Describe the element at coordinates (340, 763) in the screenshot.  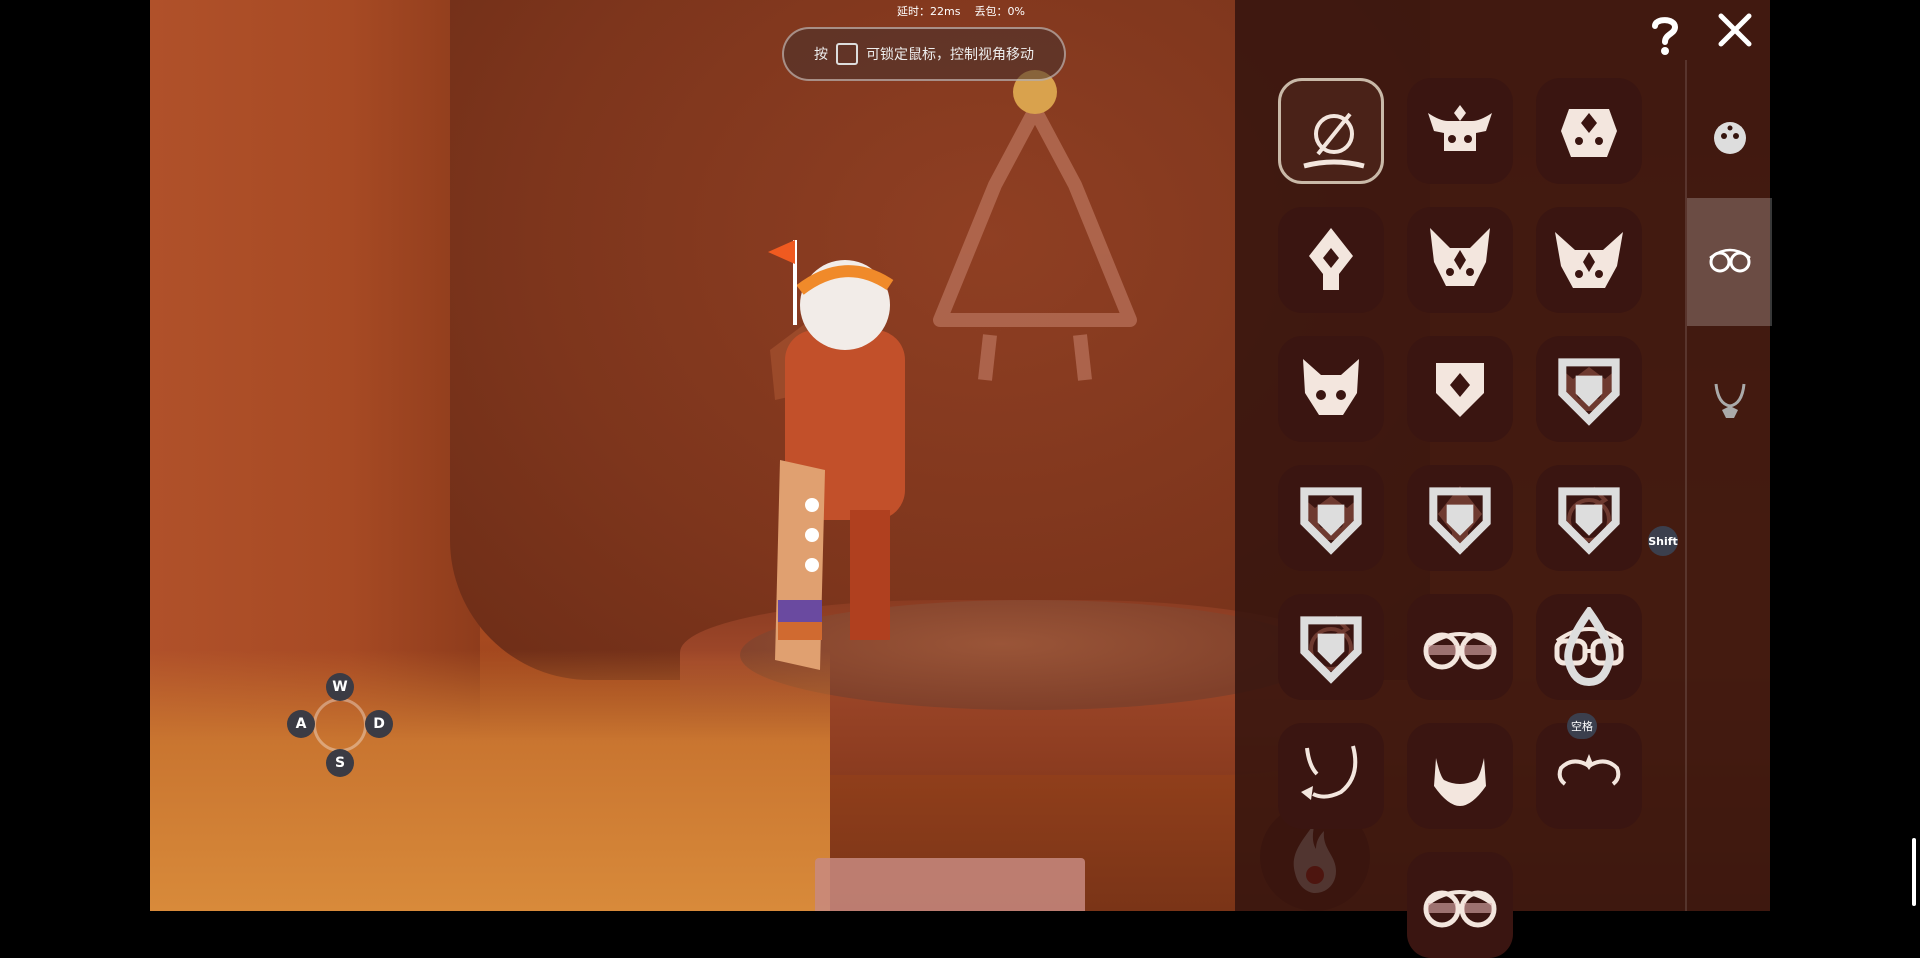
I see `key-s: S` at that location.